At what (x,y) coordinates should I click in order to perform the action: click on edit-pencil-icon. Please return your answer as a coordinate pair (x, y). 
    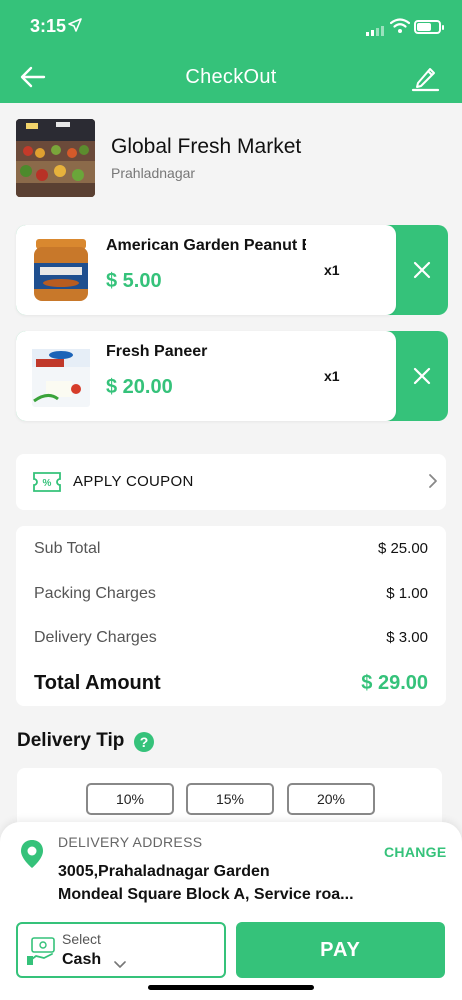
    Looking at the image, I should click on (425, 79).